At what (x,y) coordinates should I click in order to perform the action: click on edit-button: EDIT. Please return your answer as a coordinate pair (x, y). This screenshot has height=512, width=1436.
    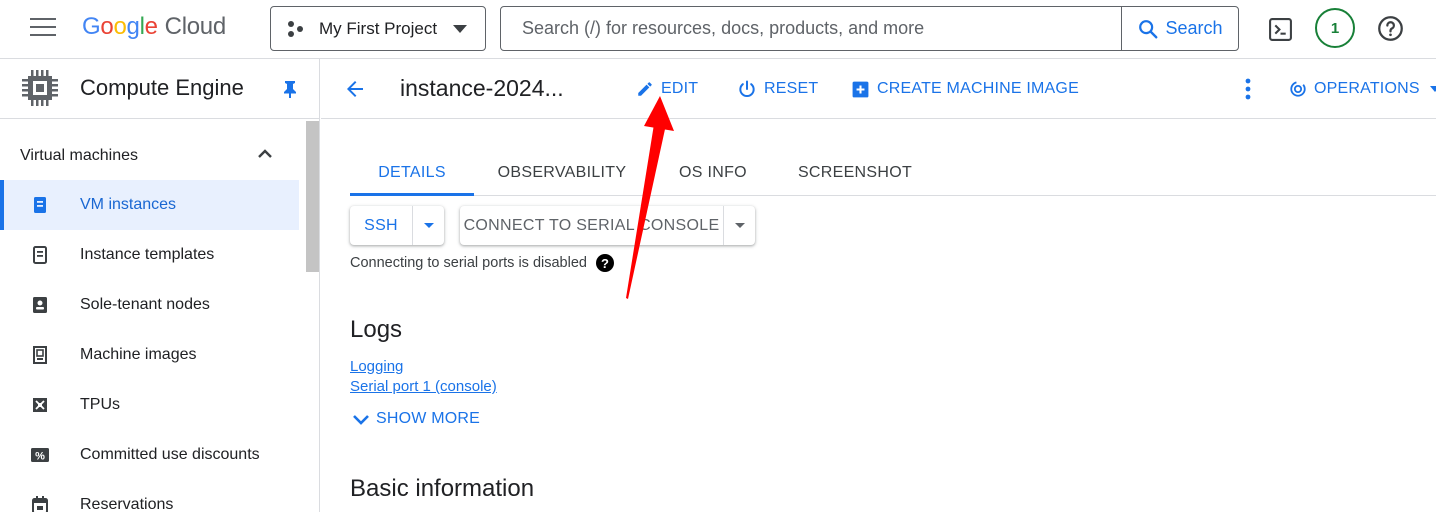
    Looking at the image, I should click on (667, 89).